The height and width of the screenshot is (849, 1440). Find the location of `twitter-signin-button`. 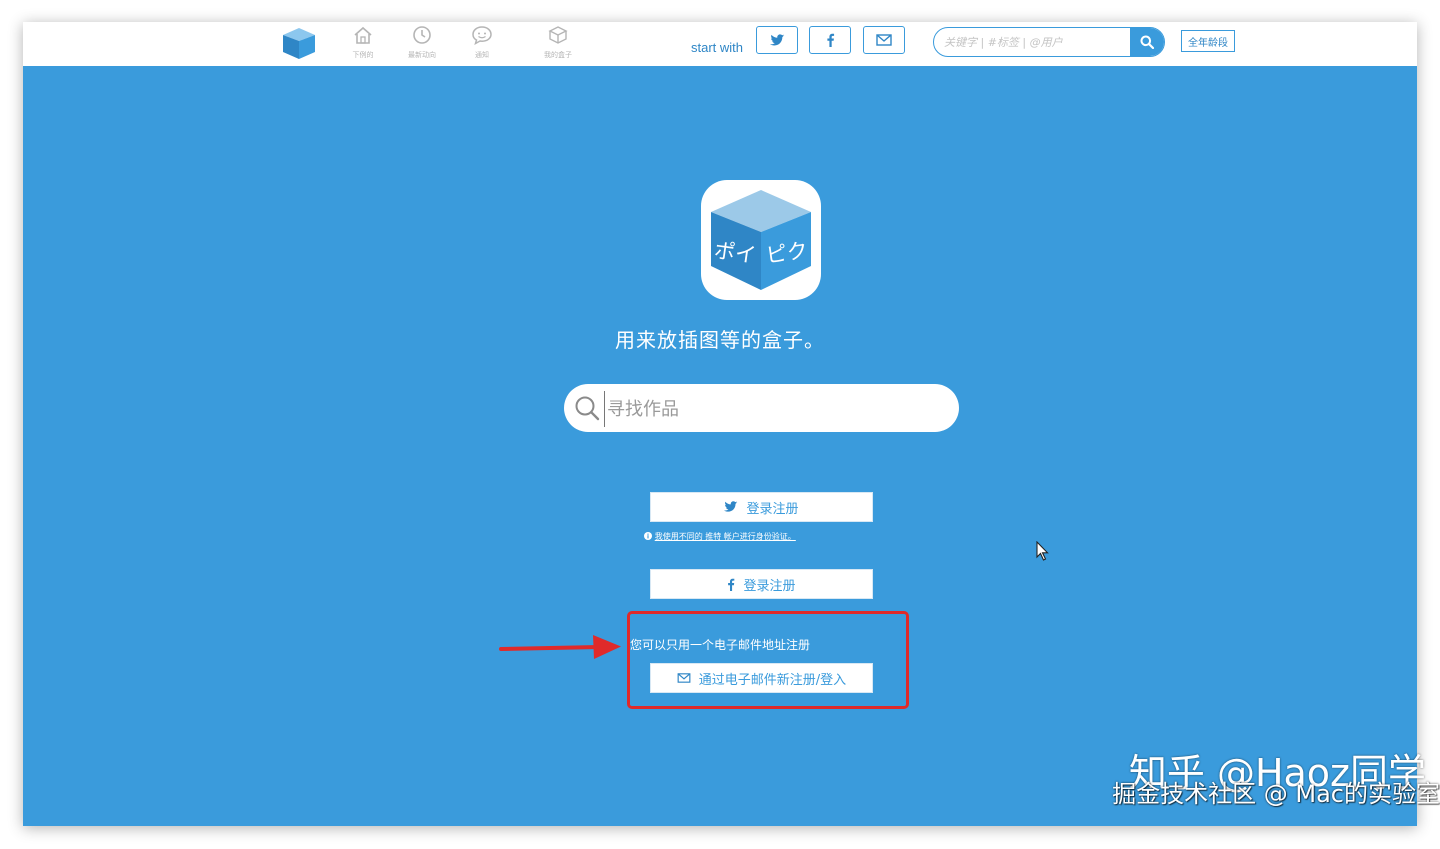

twitter-signin-button is located at coordinates (777, 40).